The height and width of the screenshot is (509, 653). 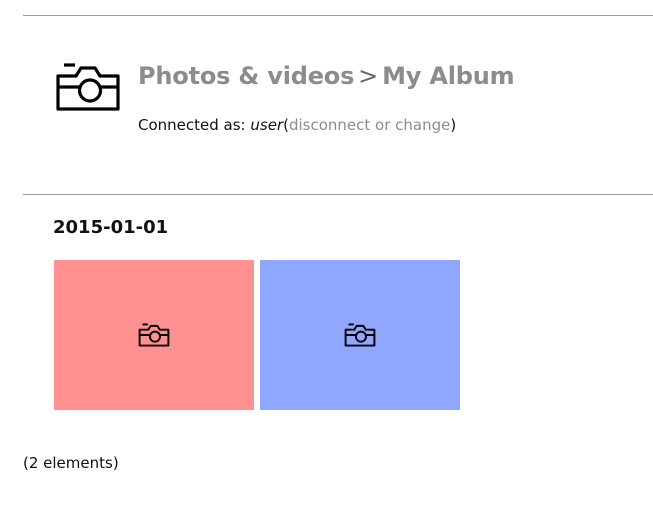 What do you see at coordinates (192, 125) in the screenshot?
I see `connected-as-label: Connected as:` at bounding box center [192, 125].